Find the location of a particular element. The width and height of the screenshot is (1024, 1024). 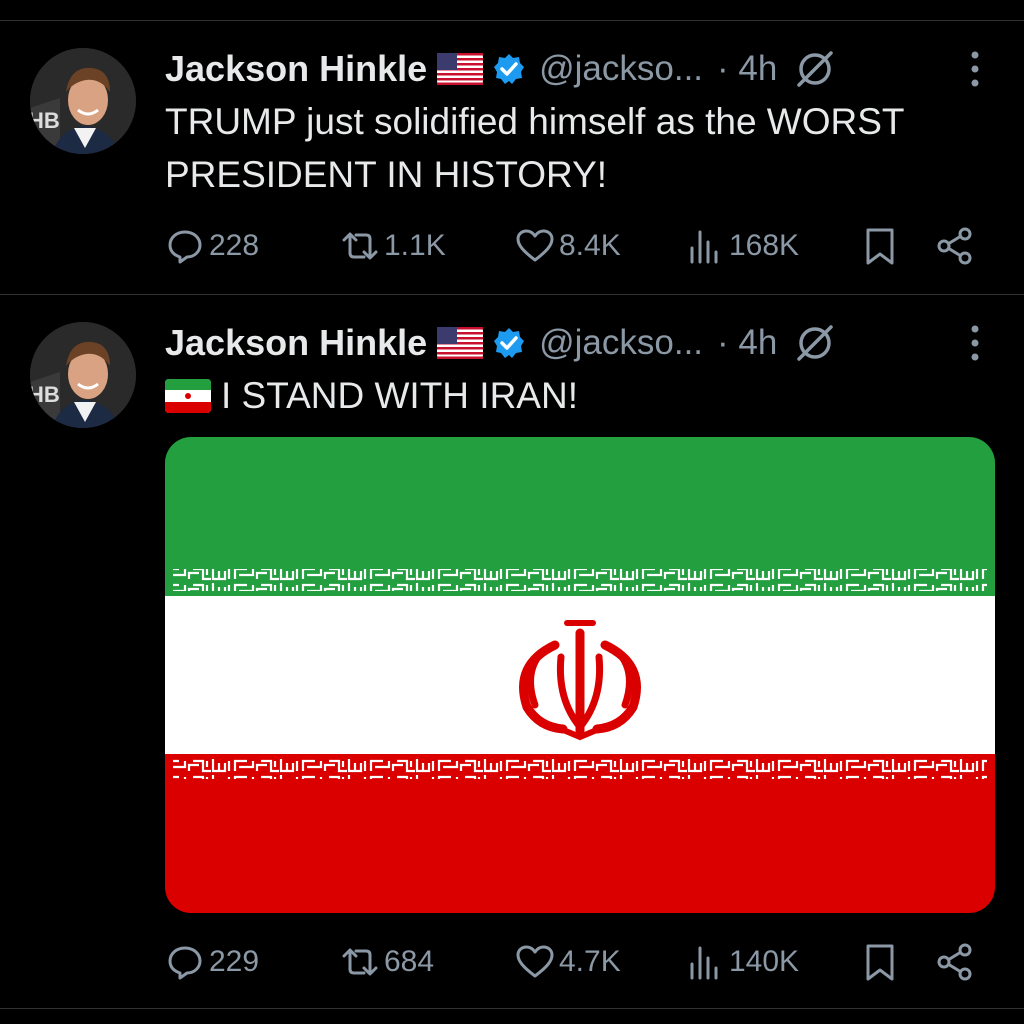

like-count: 4.7K is located at coordinates (590, 961).